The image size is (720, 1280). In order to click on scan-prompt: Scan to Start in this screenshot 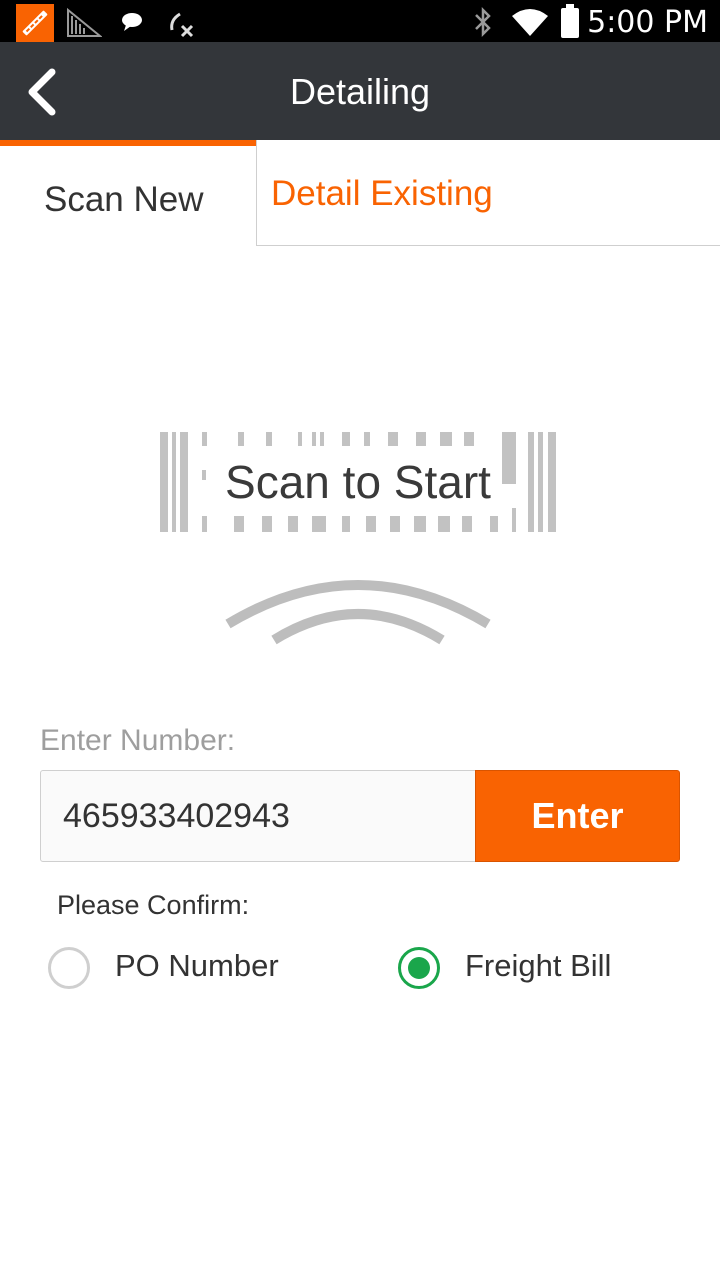, I will do `click(358, 482)`.